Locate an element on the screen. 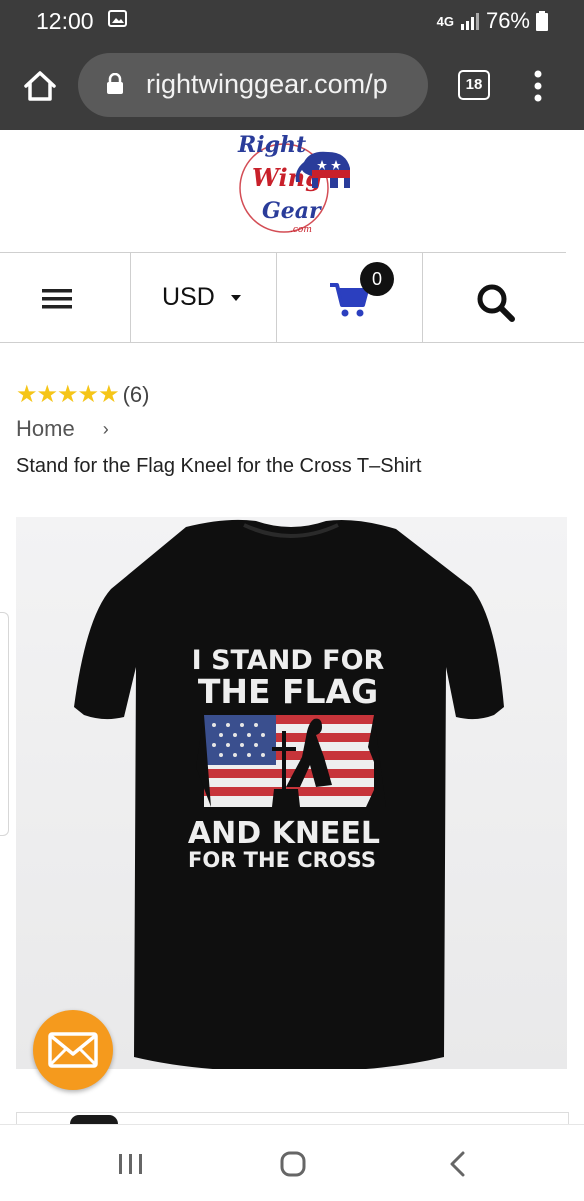 This screenshot has height=1201, width=584. site-header: Right Wing Gear .com is located at coordinates (292, 191).